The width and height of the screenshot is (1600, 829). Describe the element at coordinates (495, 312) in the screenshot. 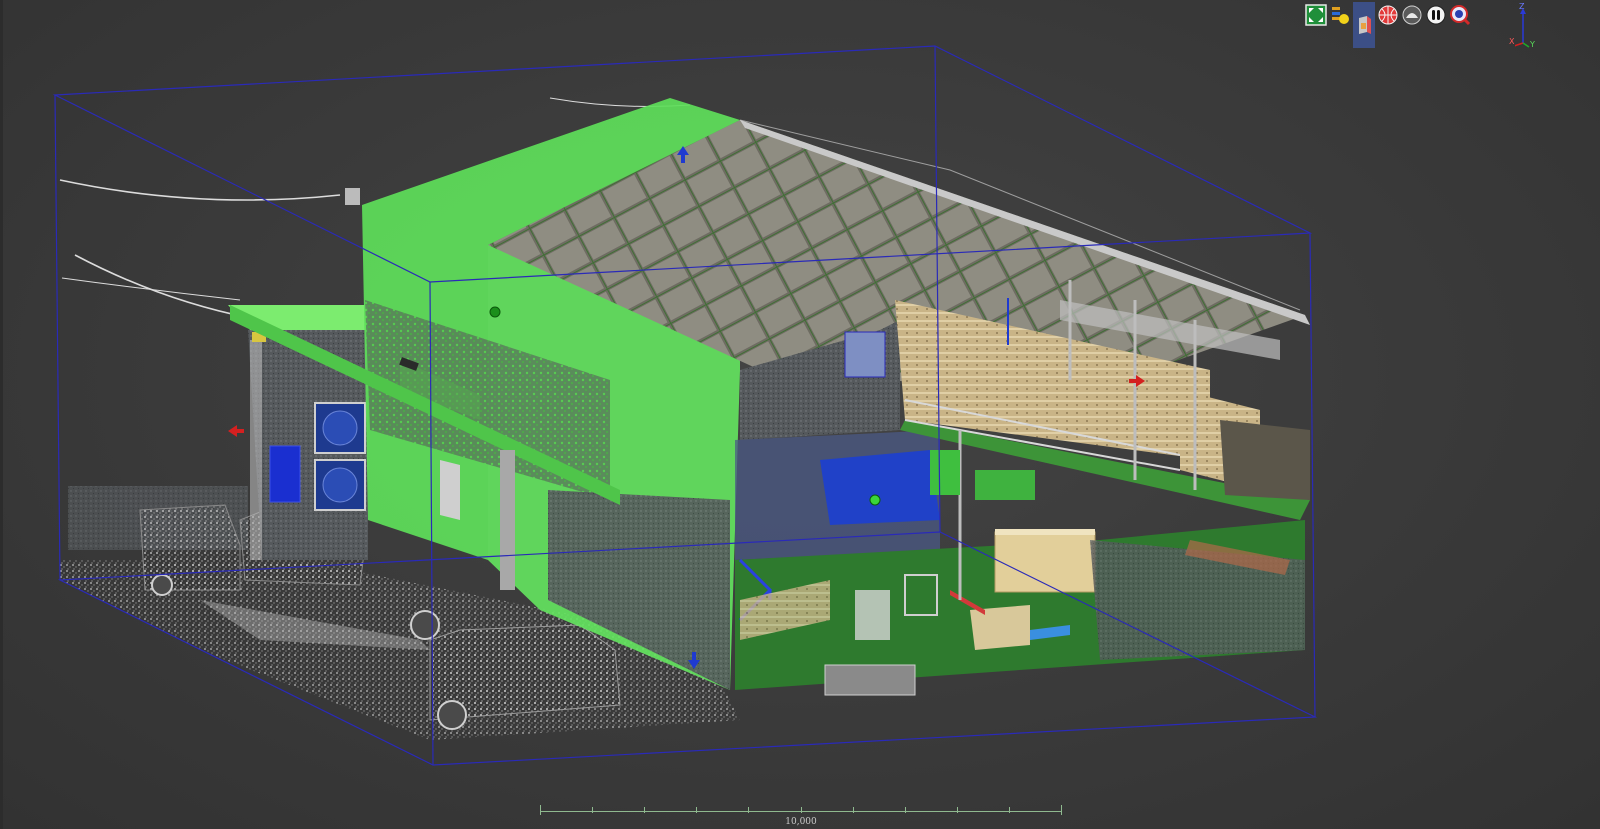

I see `handle-front` at that location.